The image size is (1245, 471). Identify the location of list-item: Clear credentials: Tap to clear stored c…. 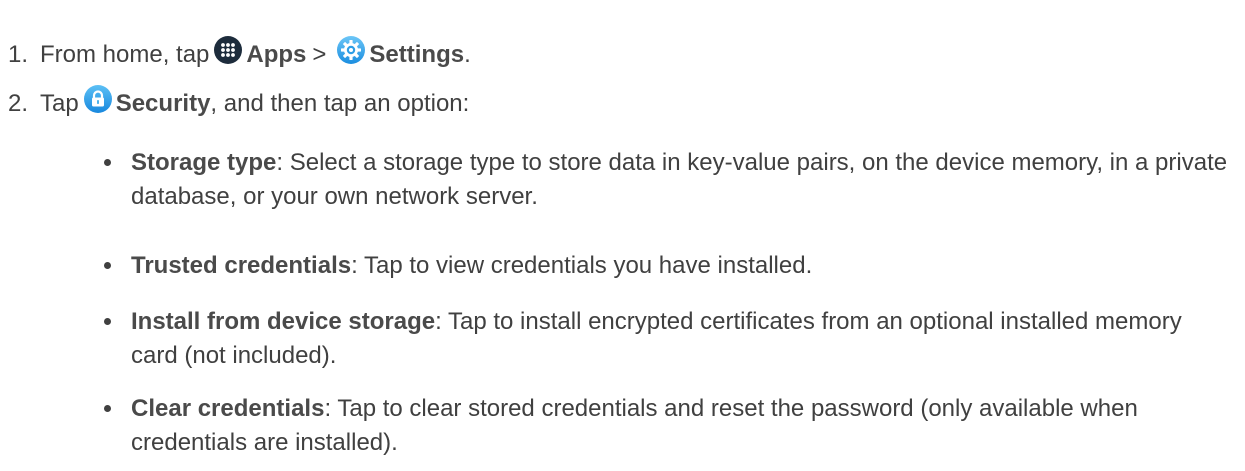
(666, 426).